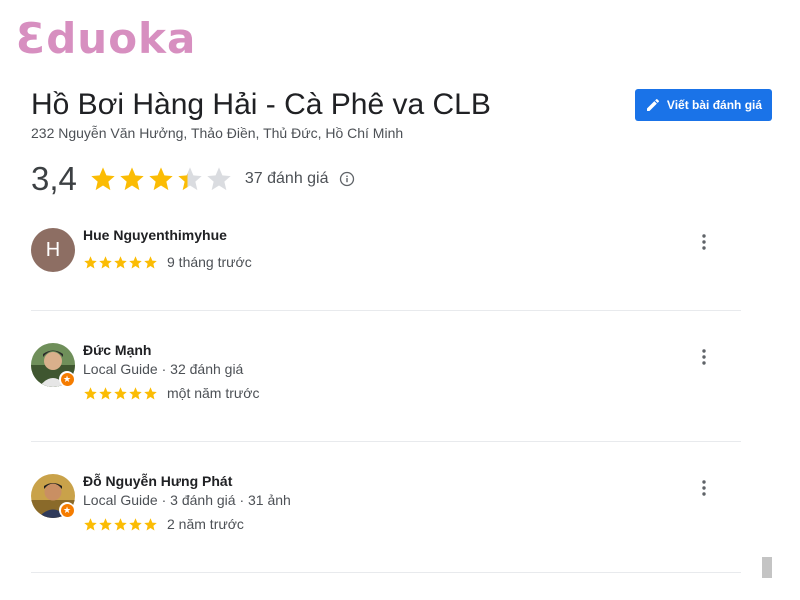 The height and width of the screenshot is (600, 800). Describe the element at coordinates (213, 393) in the screenshot. I see `review-time: một năm trước` at that location.